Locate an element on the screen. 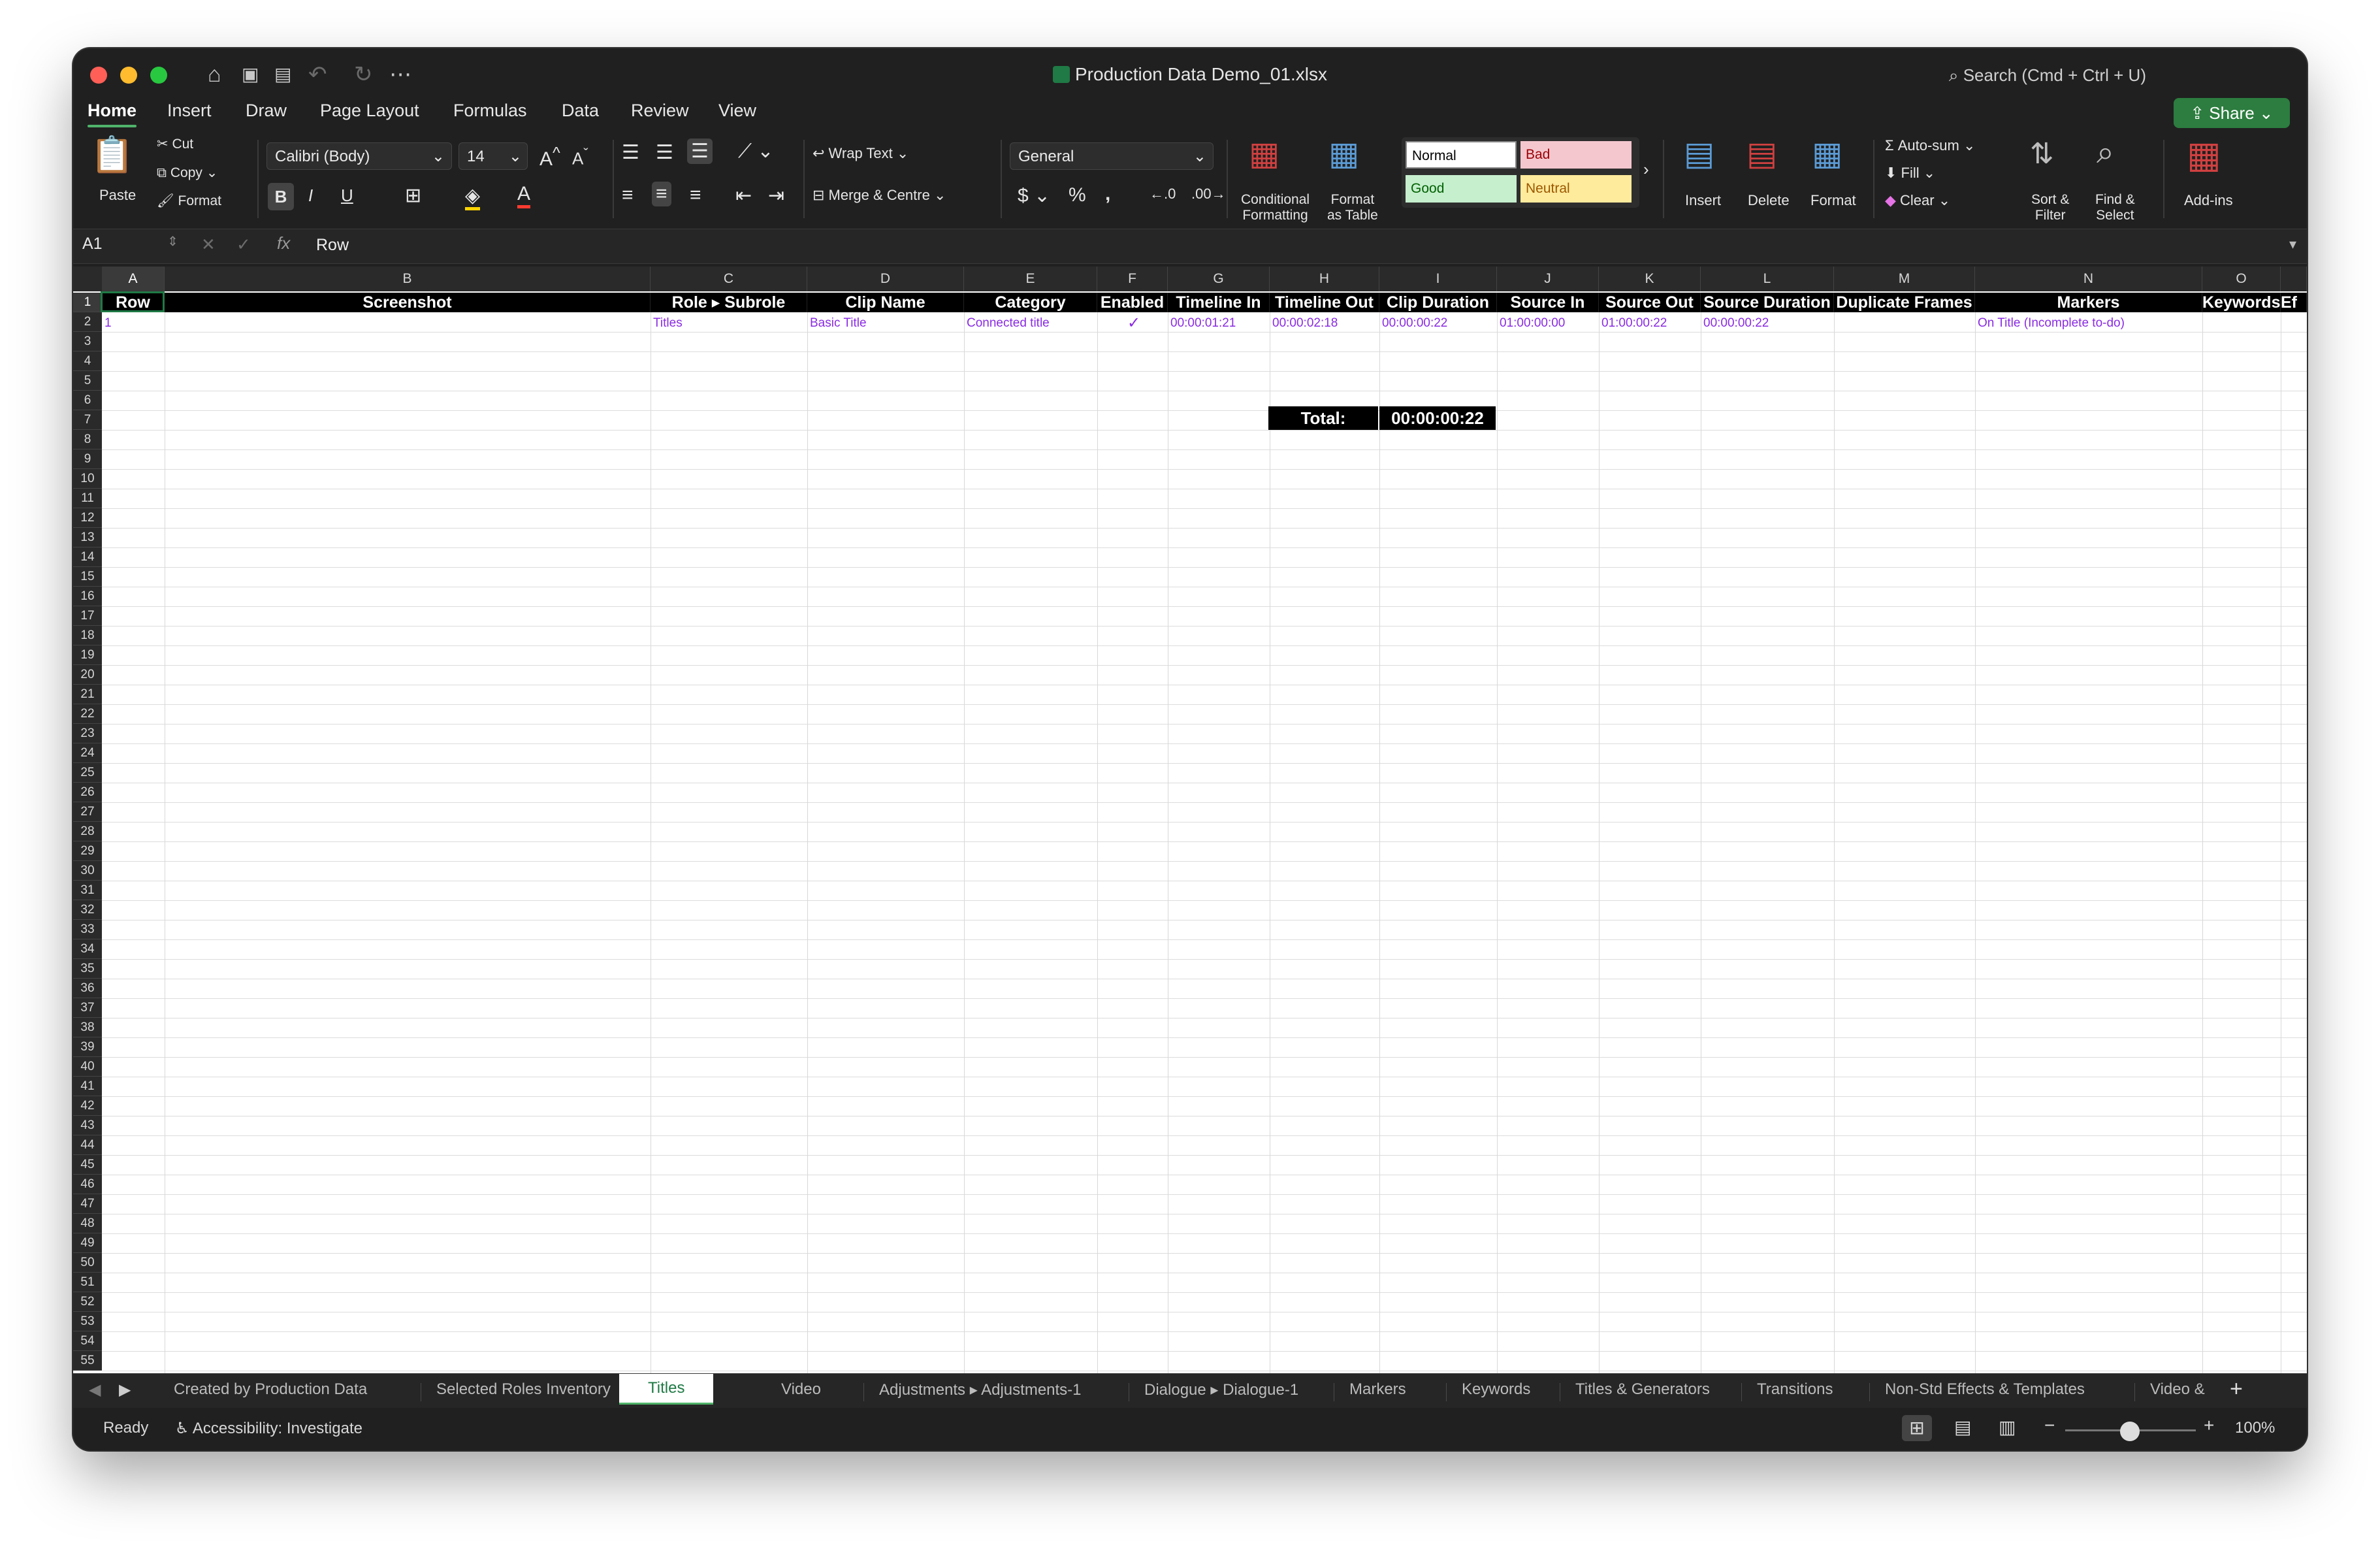 The image size is (2380, 1547). name-box: A1 is located at coordinates (92, 244).